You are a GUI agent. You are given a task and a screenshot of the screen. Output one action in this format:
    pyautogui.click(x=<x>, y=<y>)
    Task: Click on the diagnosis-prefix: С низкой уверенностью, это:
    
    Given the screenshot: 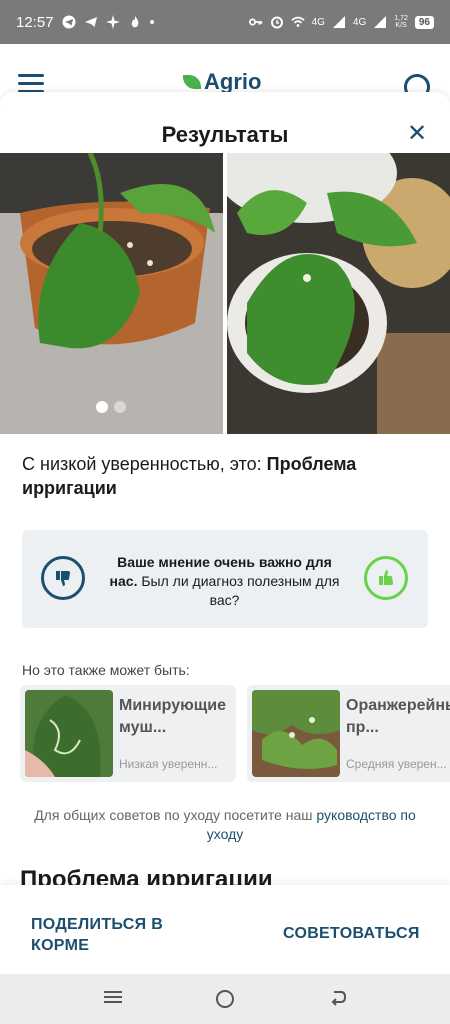 What is the action you would take?
    pyautogui.click(x=144, y=464)
    